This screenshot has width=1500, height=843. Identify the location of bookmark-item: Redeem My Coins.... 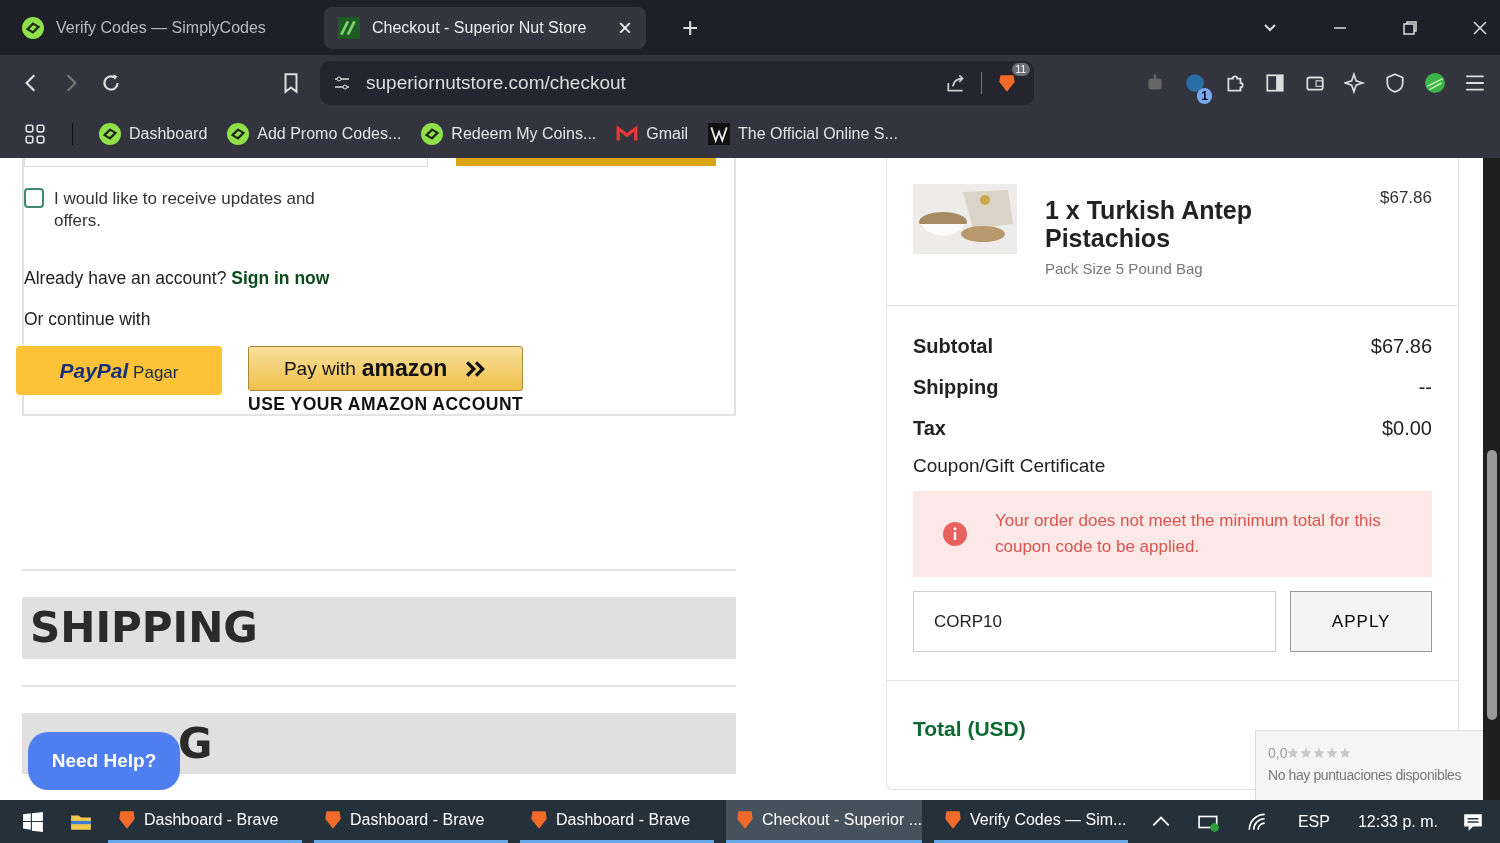
(509, 134).